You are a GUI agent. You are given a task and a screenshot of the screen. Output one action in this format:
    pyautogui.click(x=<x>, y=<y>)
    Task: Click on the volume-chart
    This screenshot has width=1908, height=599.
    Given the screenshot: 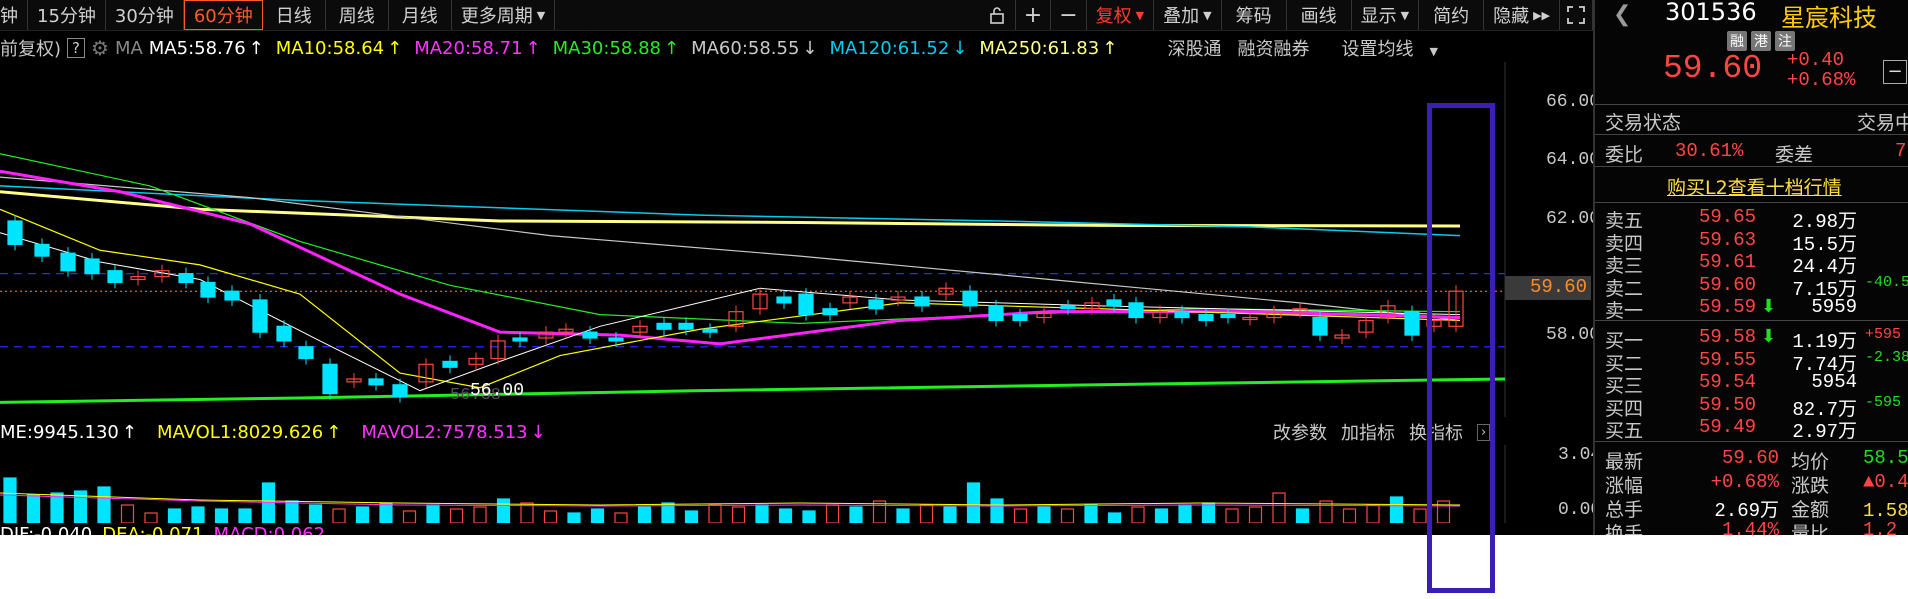 What is the action you would take?
    pyautogui.click(x=755, y=484)
    